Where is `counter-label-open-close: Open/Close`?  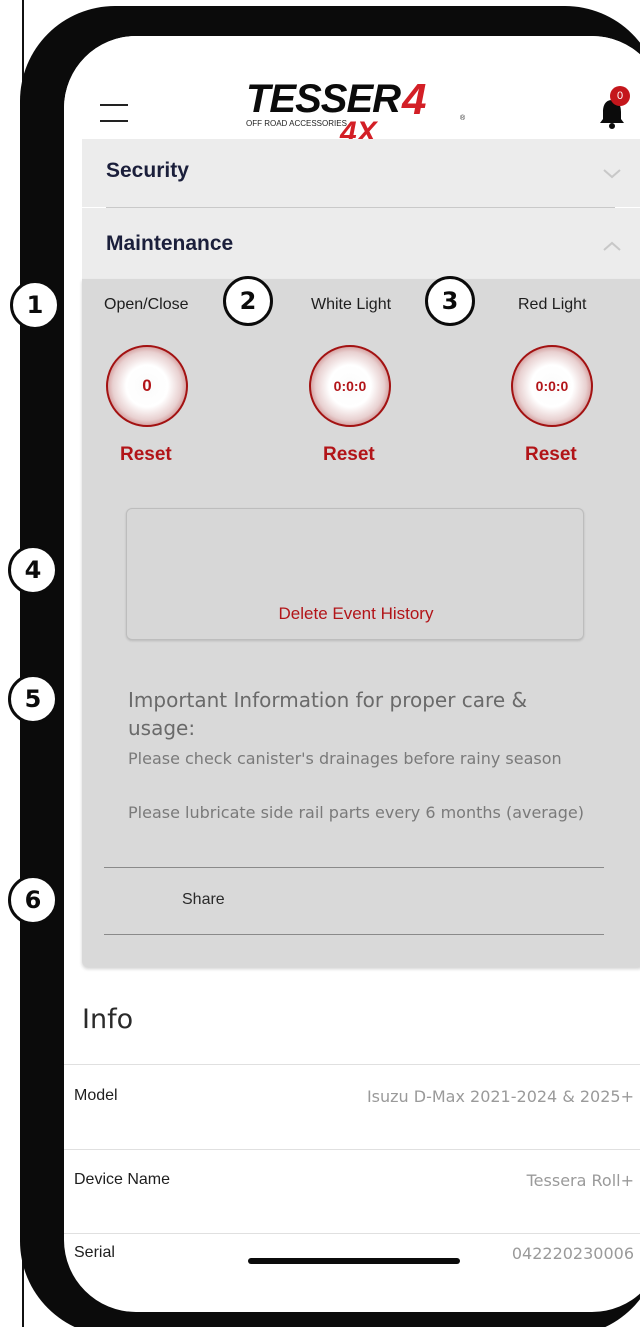
counter-label-open-close: Open/Close is located at coordinates (146, 304).